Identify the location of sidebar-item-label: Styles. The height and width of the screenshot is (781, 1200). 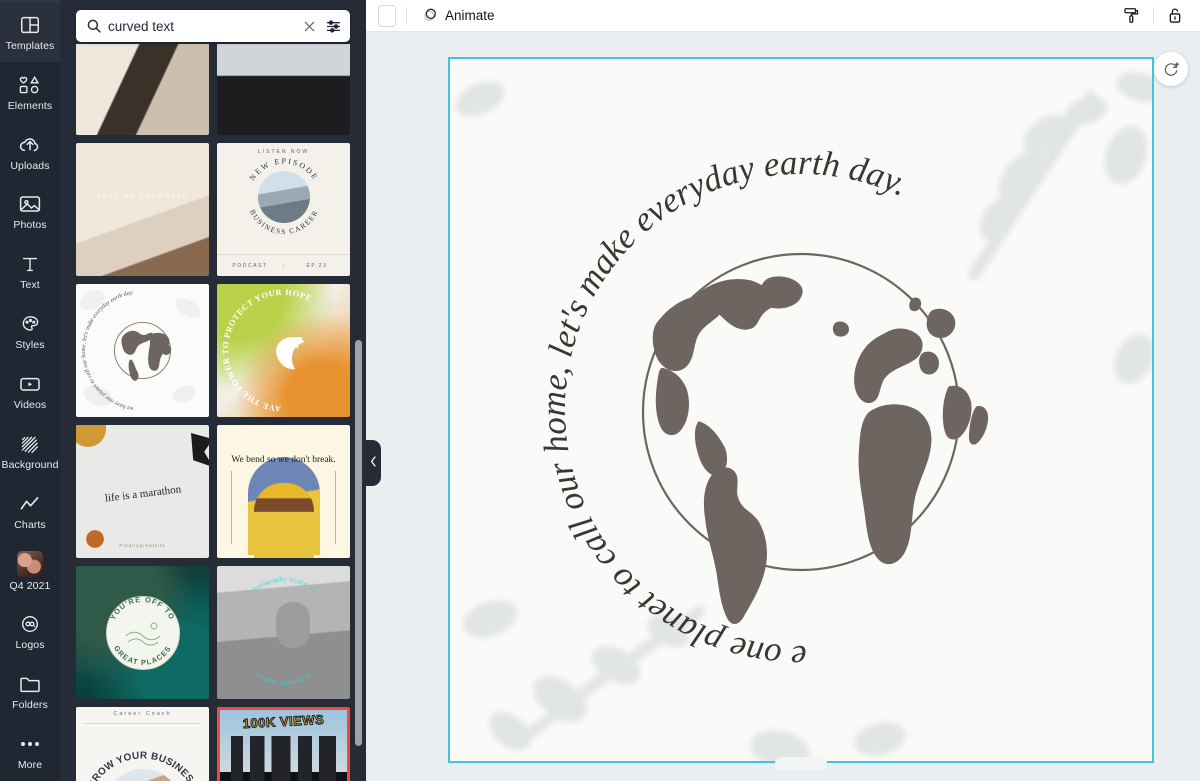
(30, 345).